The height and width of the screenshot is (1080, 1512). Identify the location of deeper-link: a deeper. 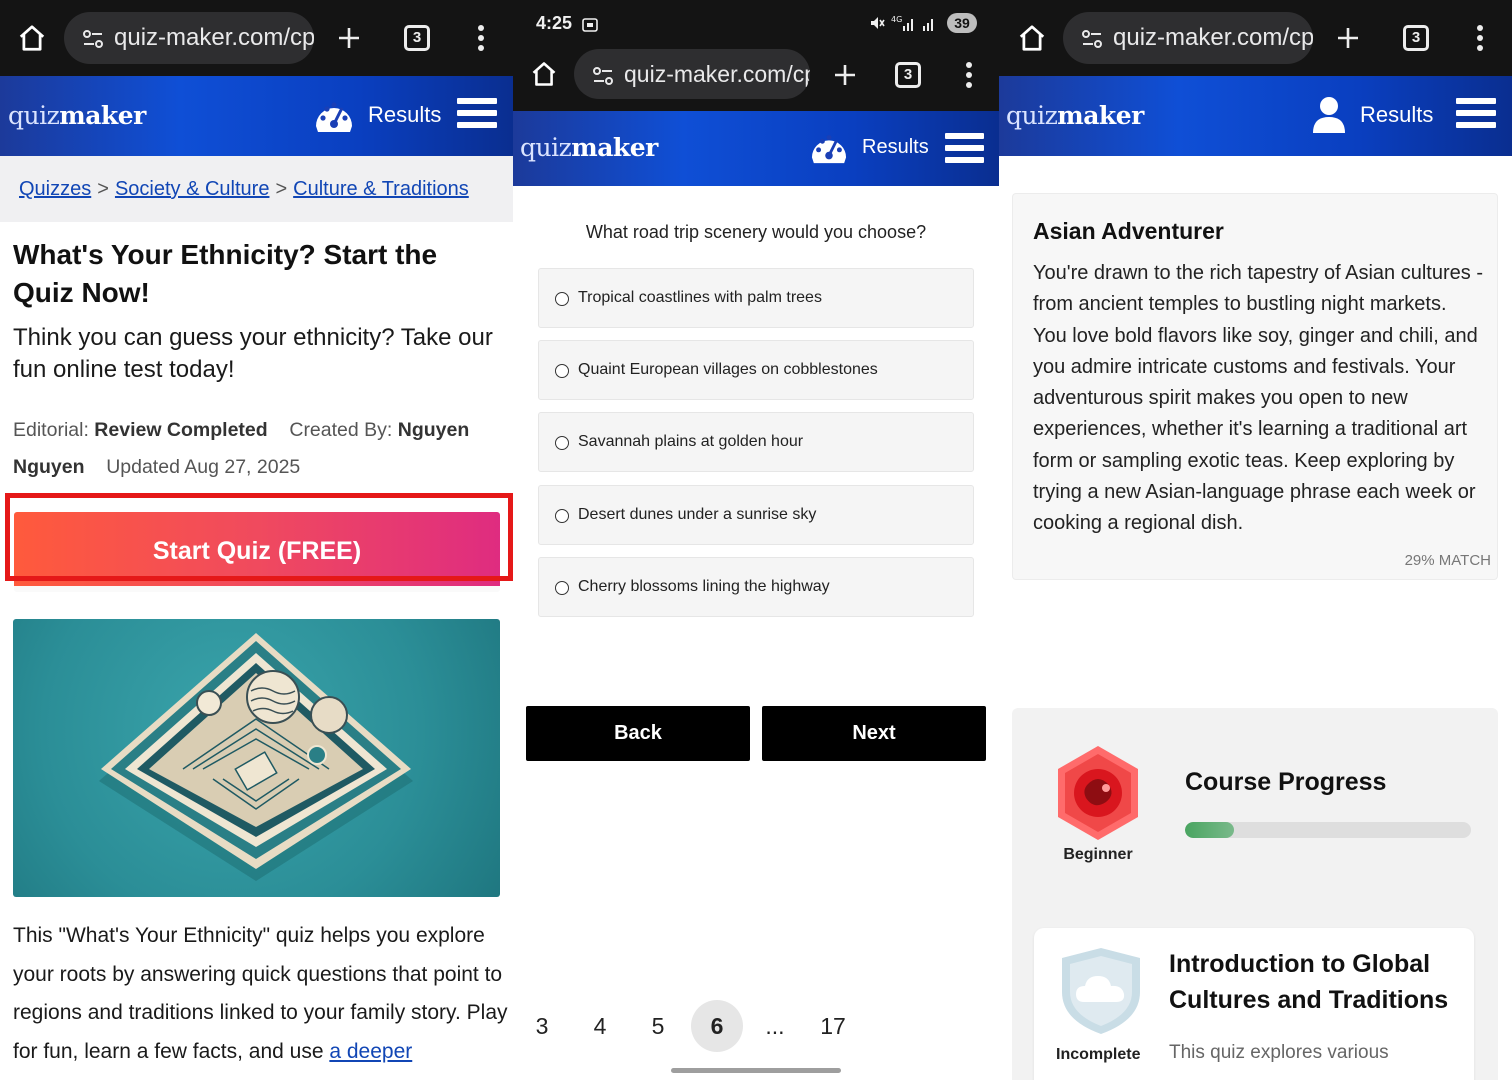
(370, 1051).